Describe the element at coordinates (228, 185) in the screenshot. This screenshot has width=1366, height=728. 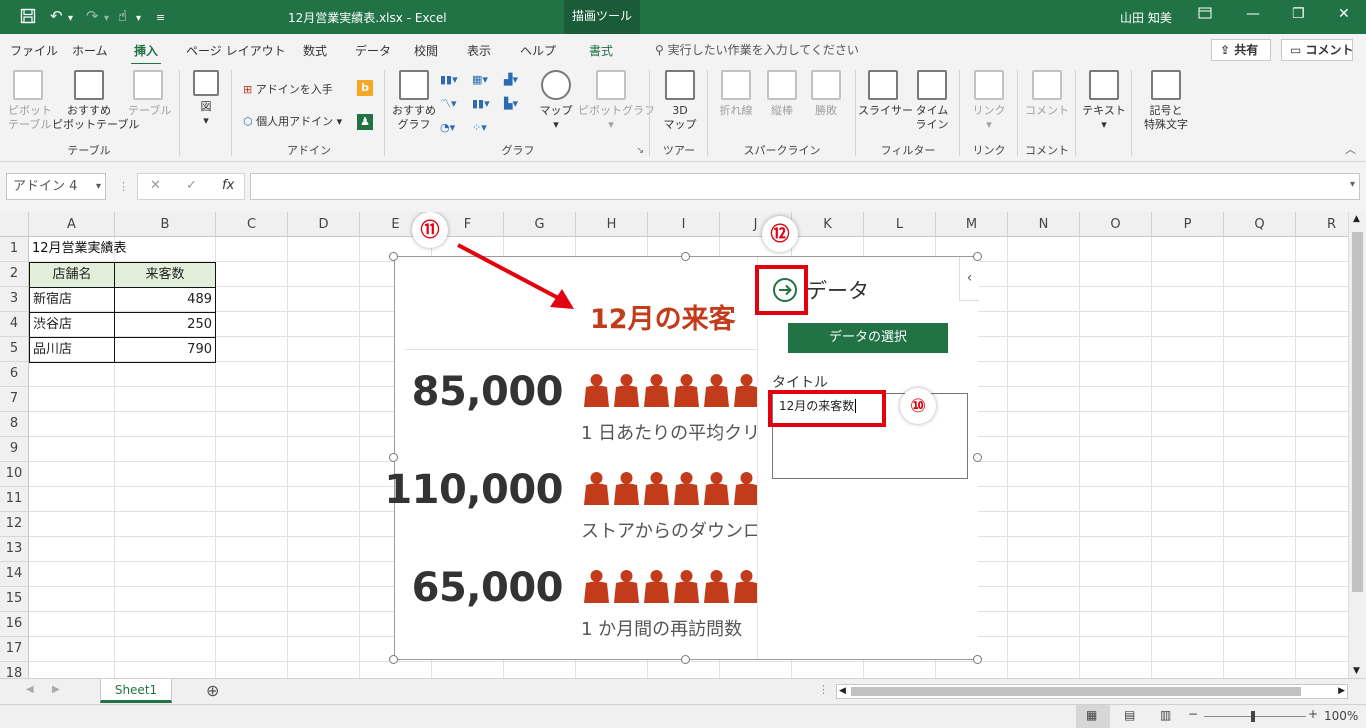
I see `insert-function-icon: fx` at that location.